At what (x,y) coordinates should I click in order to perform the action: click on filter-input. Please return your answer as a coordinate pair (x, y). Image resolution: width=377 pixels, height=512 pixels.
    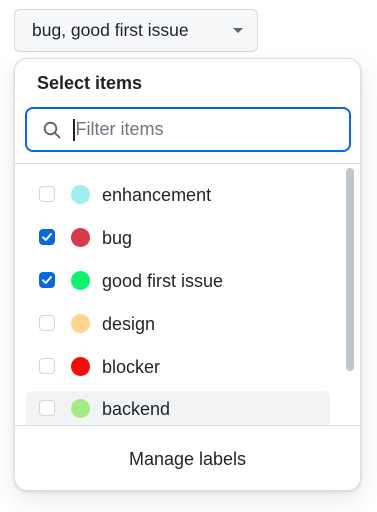
    Looking at the image, I should click on (211, 129).